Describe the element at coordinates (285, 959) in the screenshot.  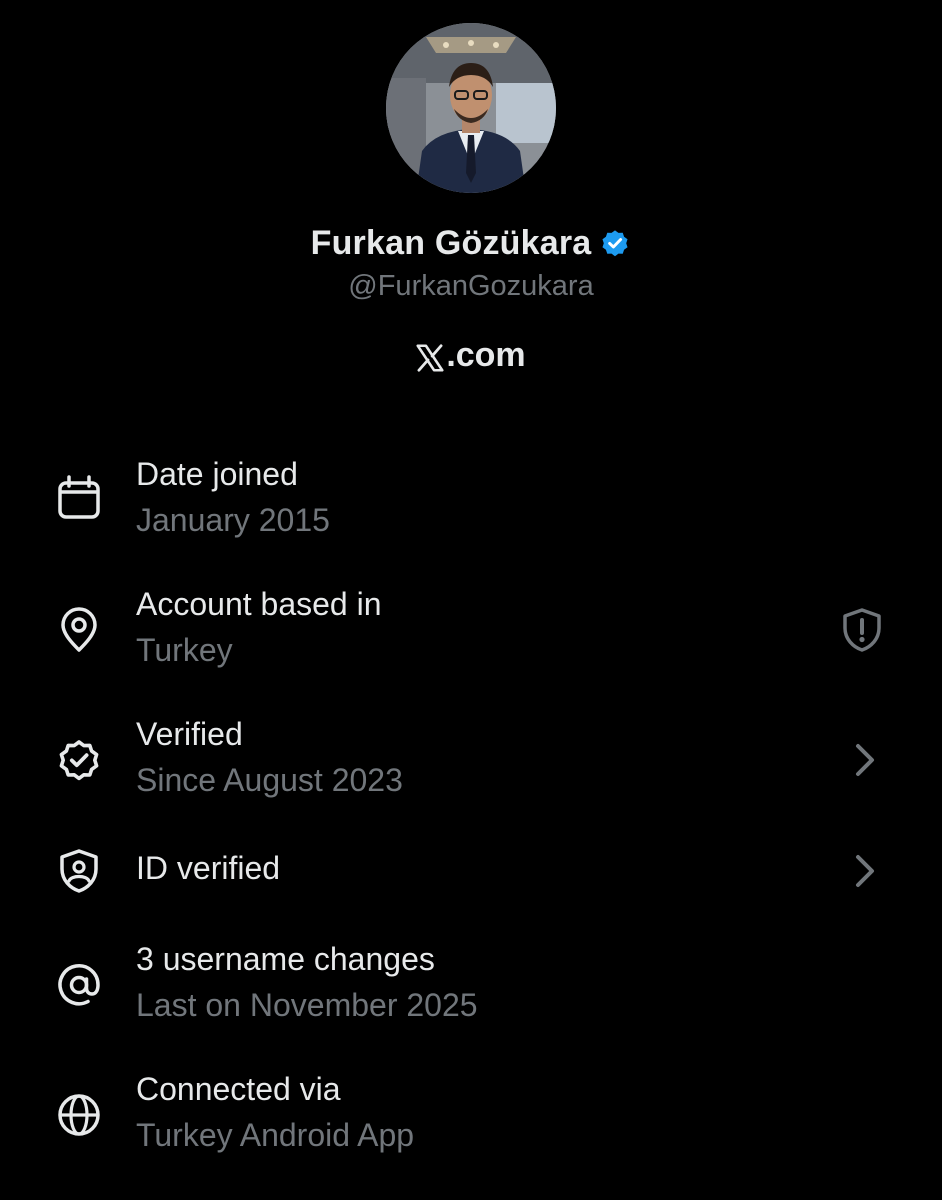
I see `username-changes-title: 3 username changes` at that location.